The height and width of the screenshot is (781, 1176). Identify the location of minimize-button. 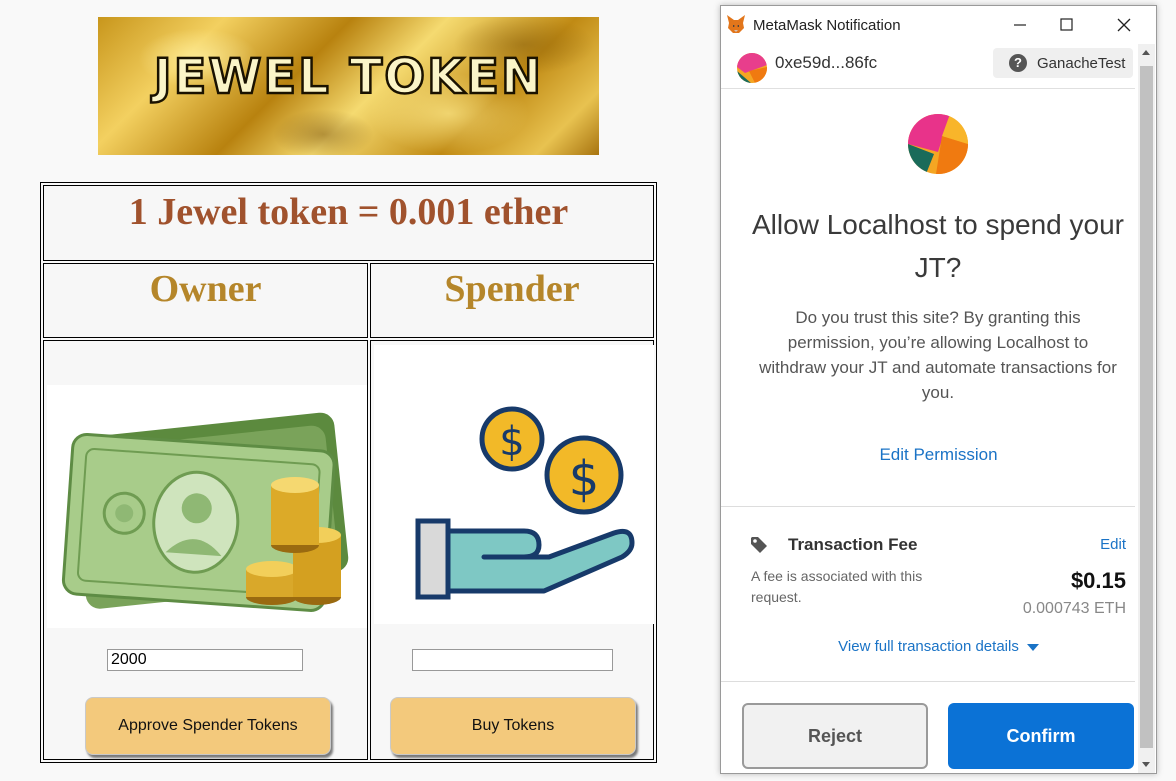
(1020, 25).